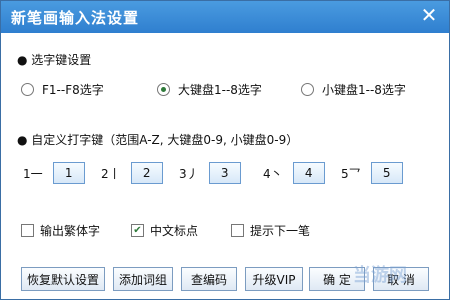  I want to click on radio-numpad: 小键盘1--8选字, so click(353, 89).